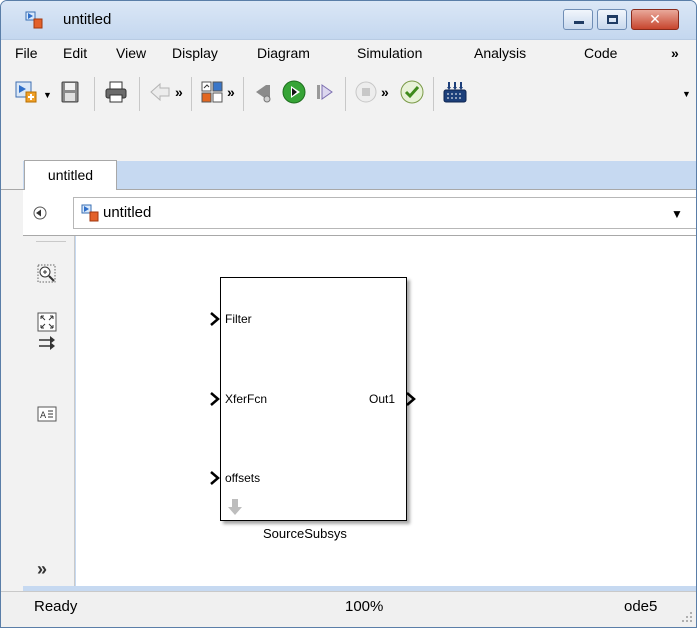  I want to click on step-back-icon, so click(263, 94).